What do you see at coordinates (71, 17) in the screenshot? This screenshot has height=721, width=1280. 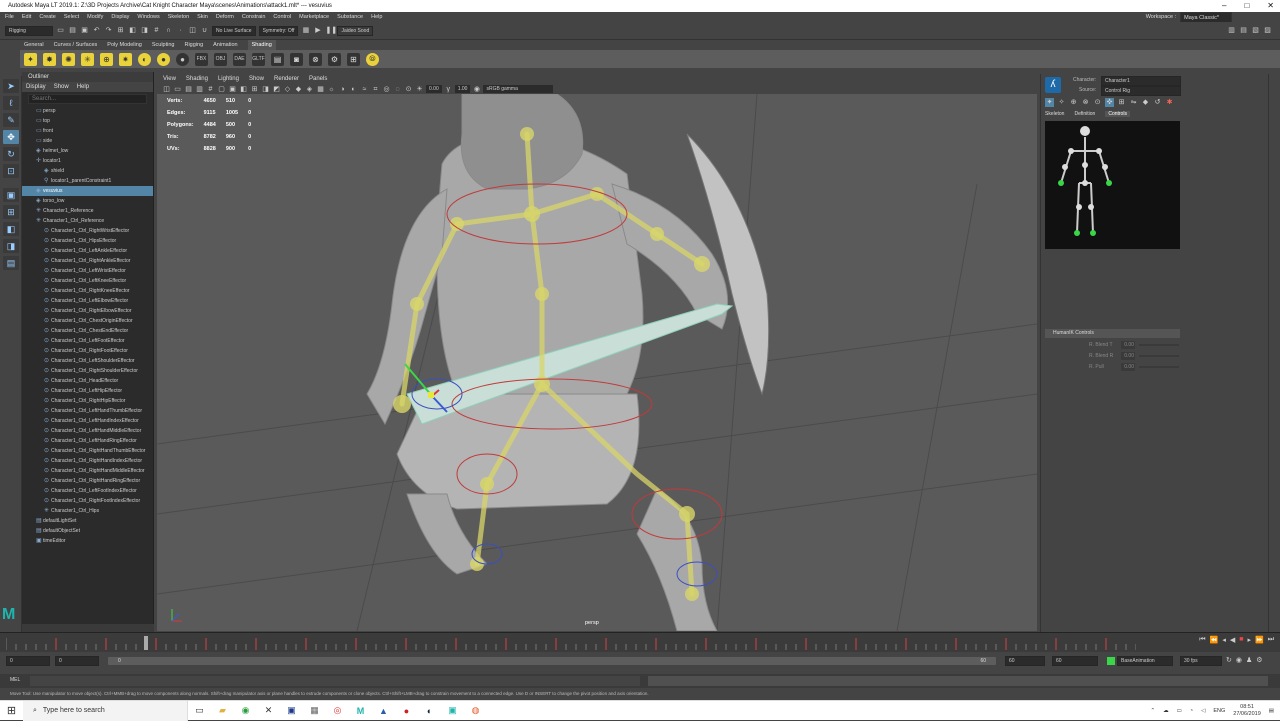 I see `menu-select: Select` at bounding box center [71, 17].